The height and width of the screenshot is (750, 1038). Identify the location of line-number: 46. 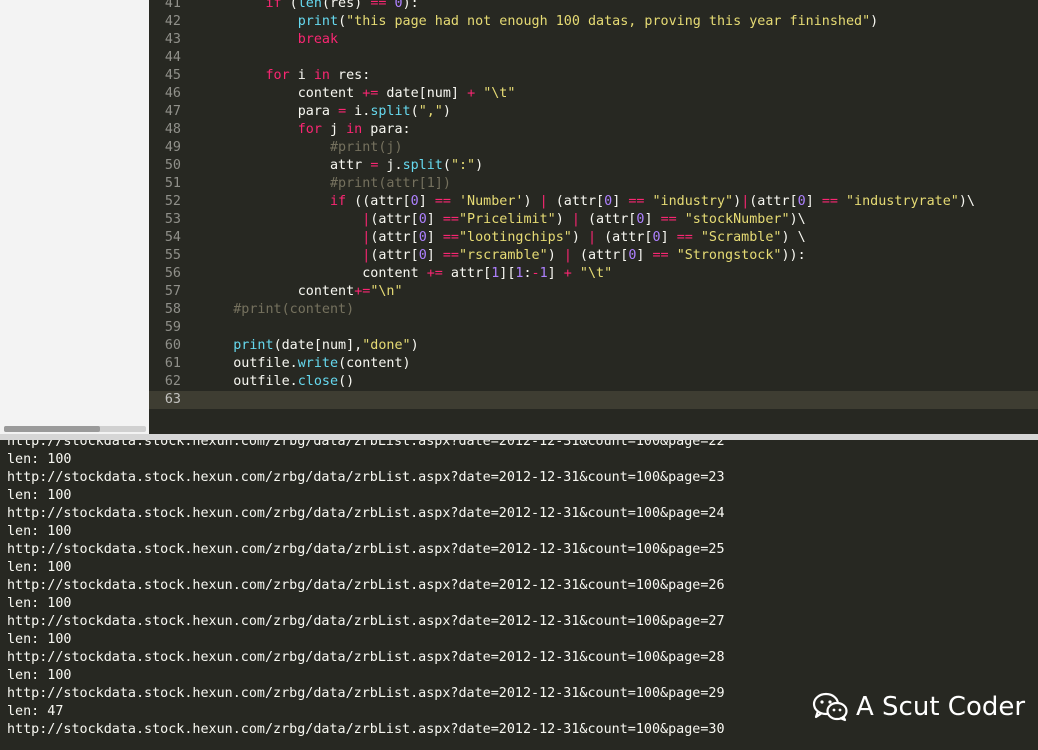
(172, 93).